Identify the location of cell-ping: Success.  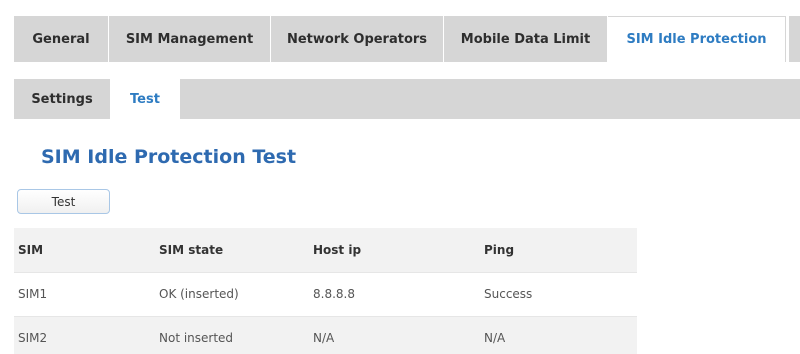
(508, 294).